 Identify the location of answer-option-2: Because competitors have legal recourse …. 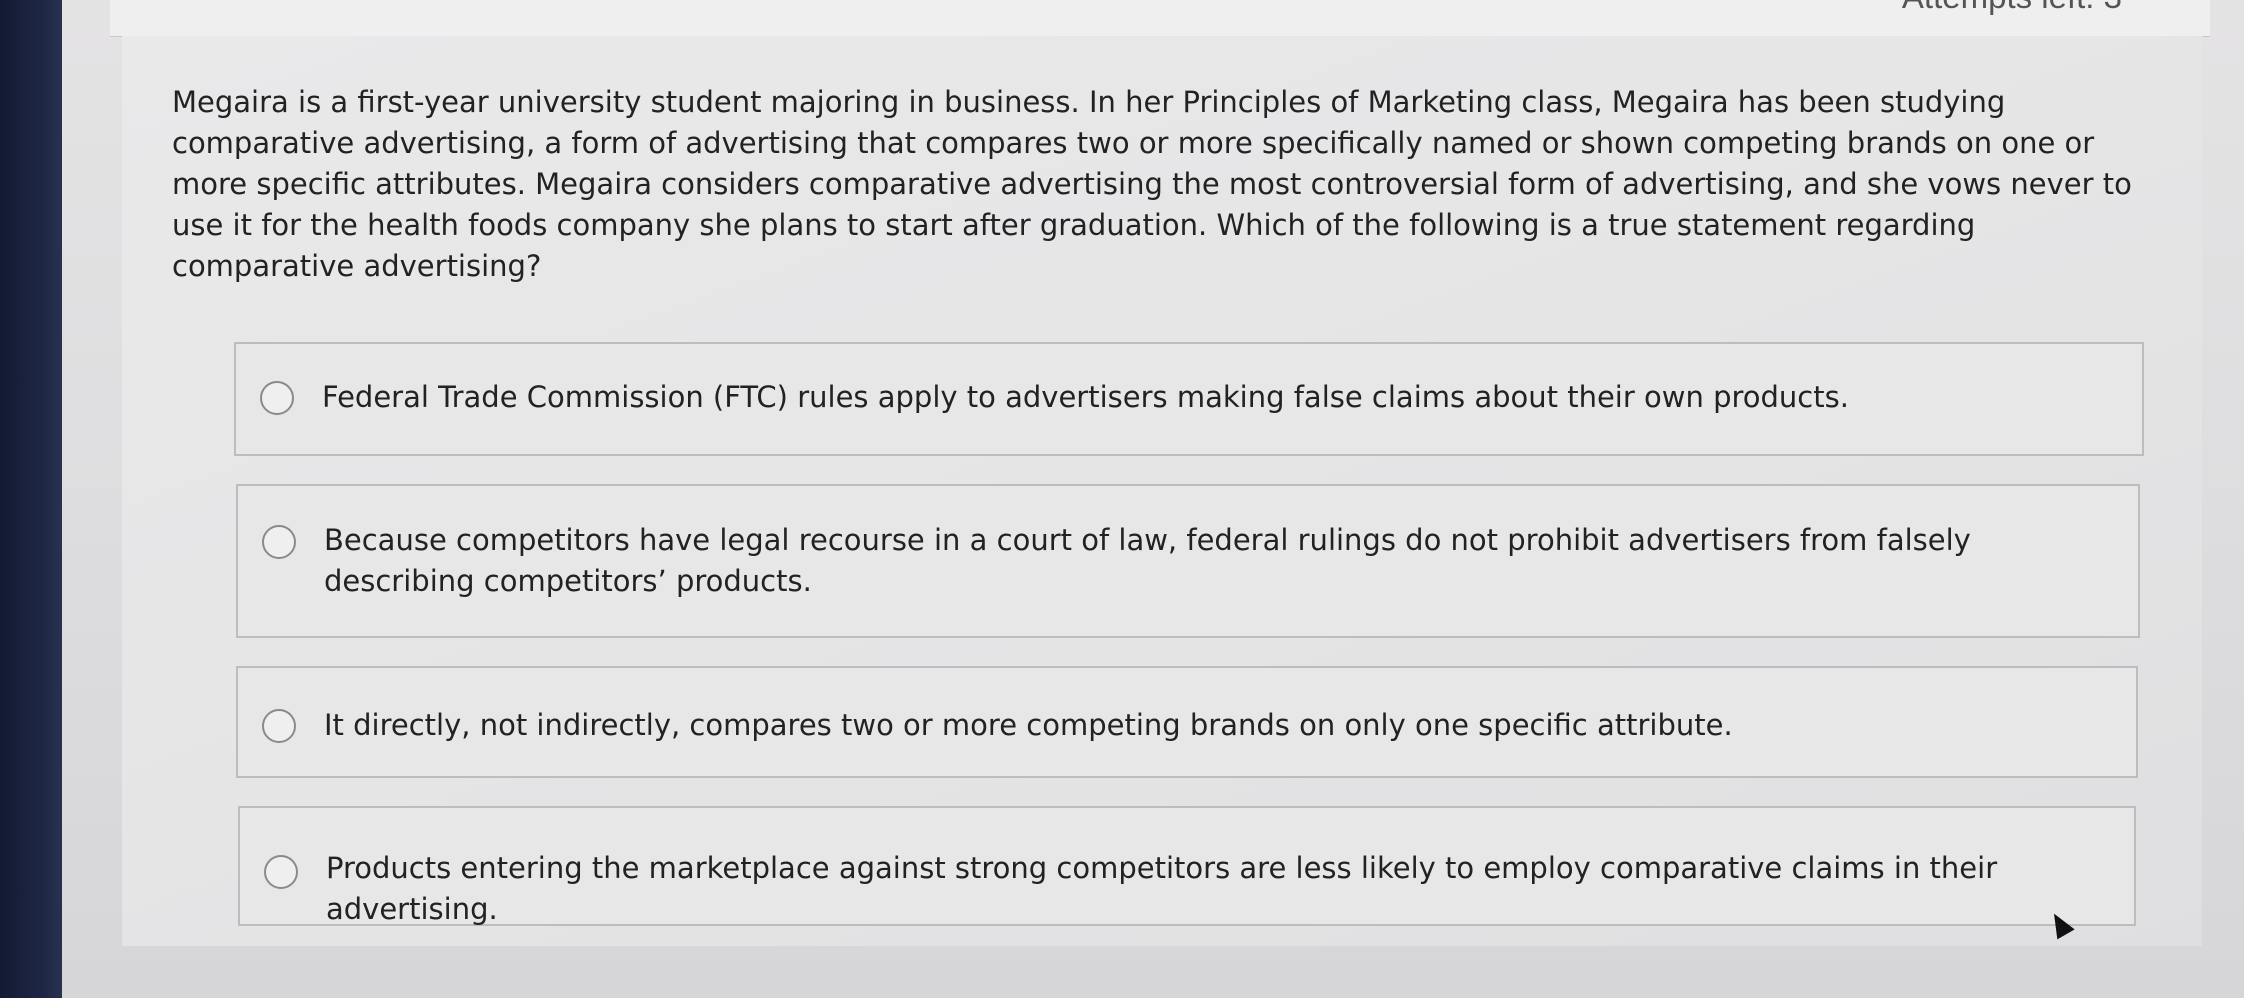
(1188, 561).